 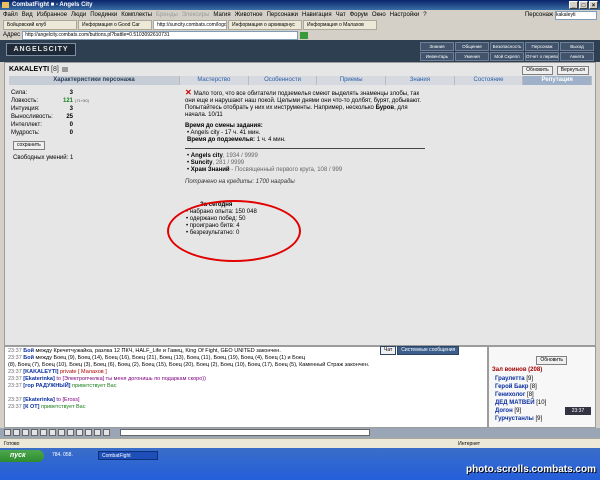 I want to click on tab-chat: Чат, so click(x=388, y=350).